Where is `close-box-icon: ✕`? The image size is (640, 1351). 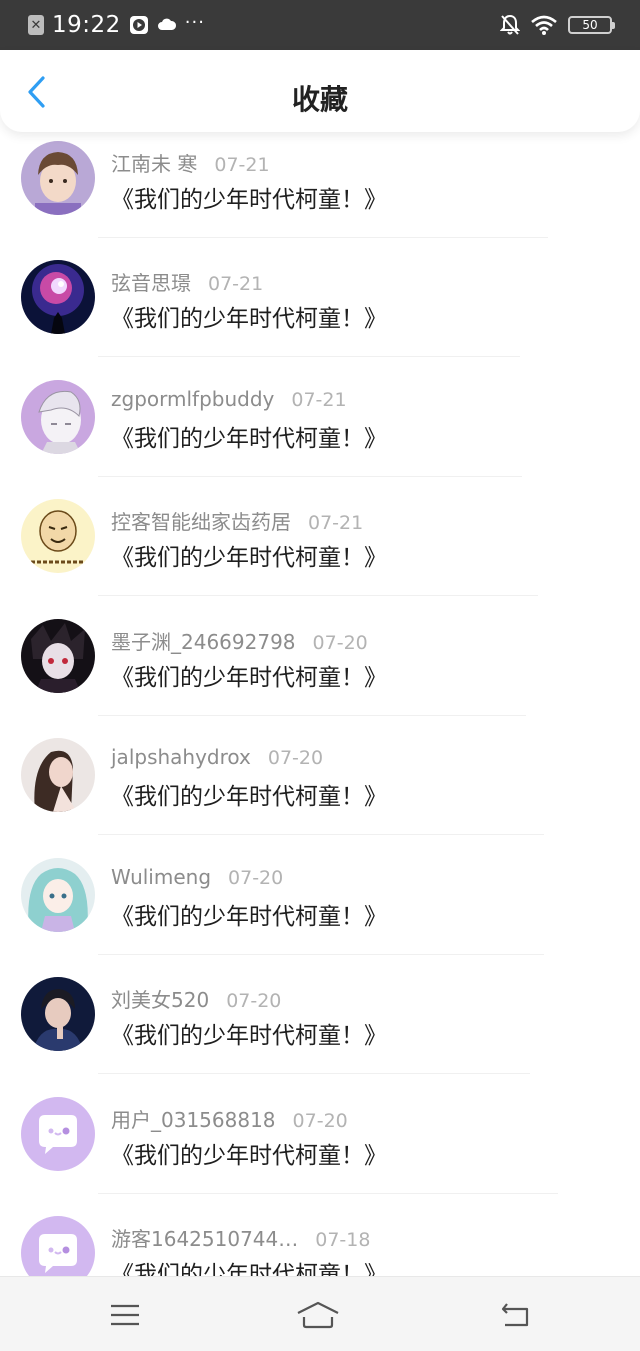 close-box-icon: ✕ is located at coordinates (36, 25).